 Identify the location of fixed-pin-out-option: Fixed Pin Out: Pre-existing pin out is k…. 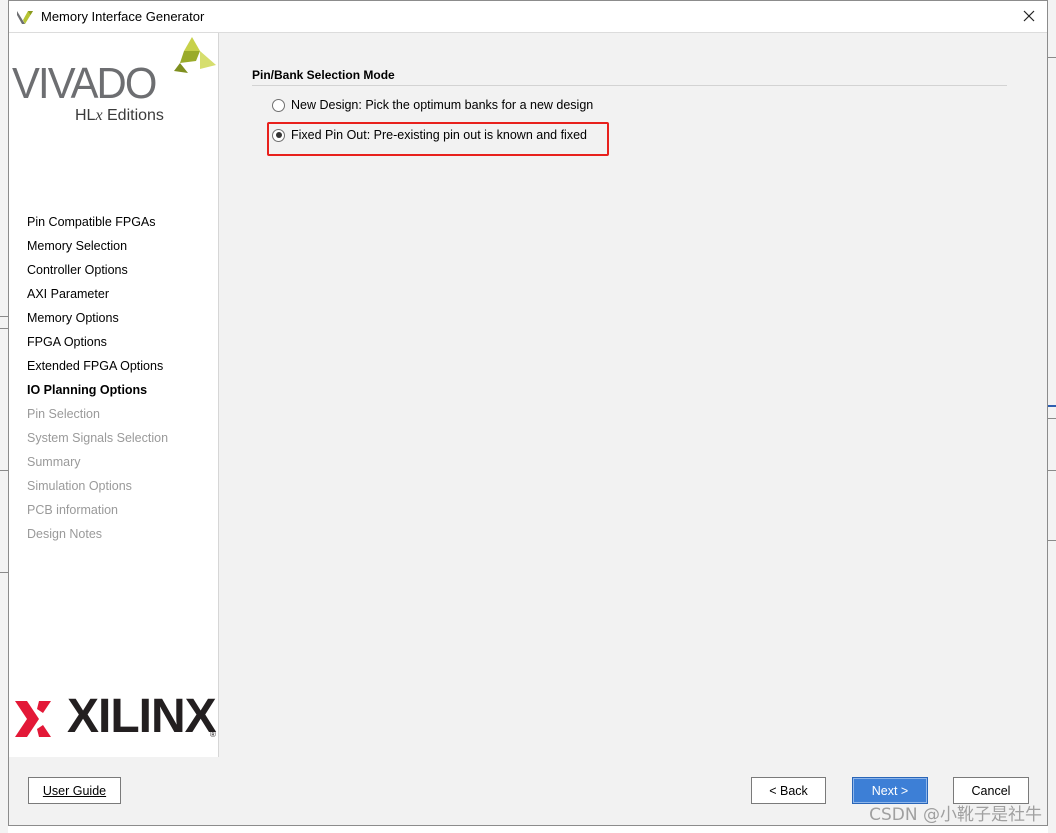
(429, 135).